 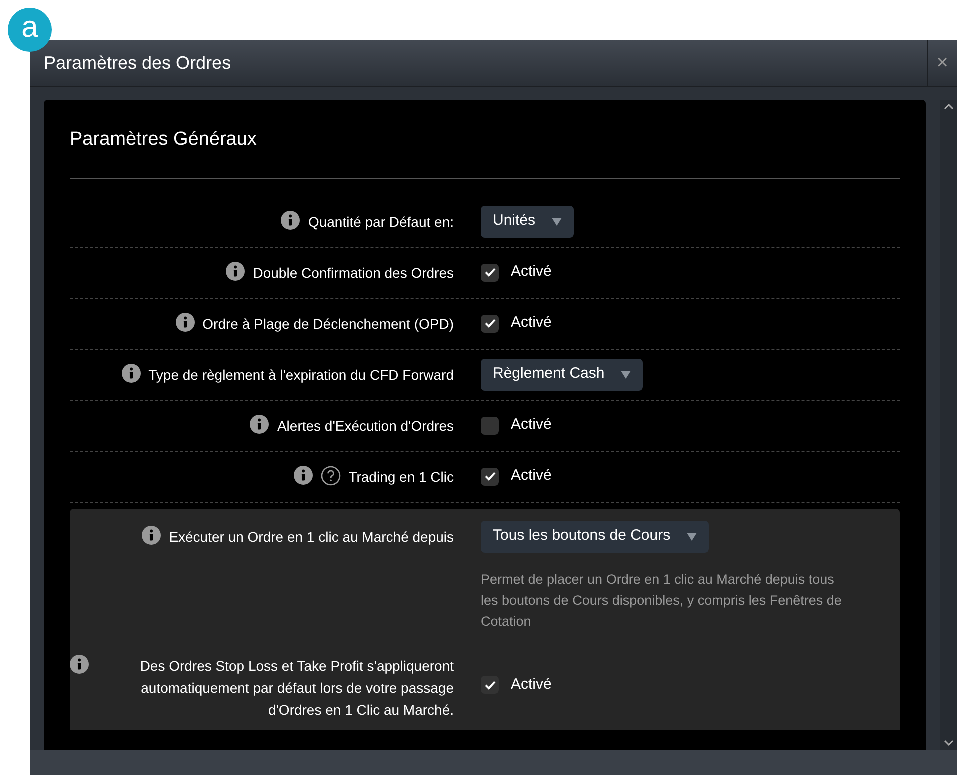 What do you see at coordinates (562, 374) in the screenshot?
I see `dropdown: Règlement Cash` at bounding box center [562, 374].